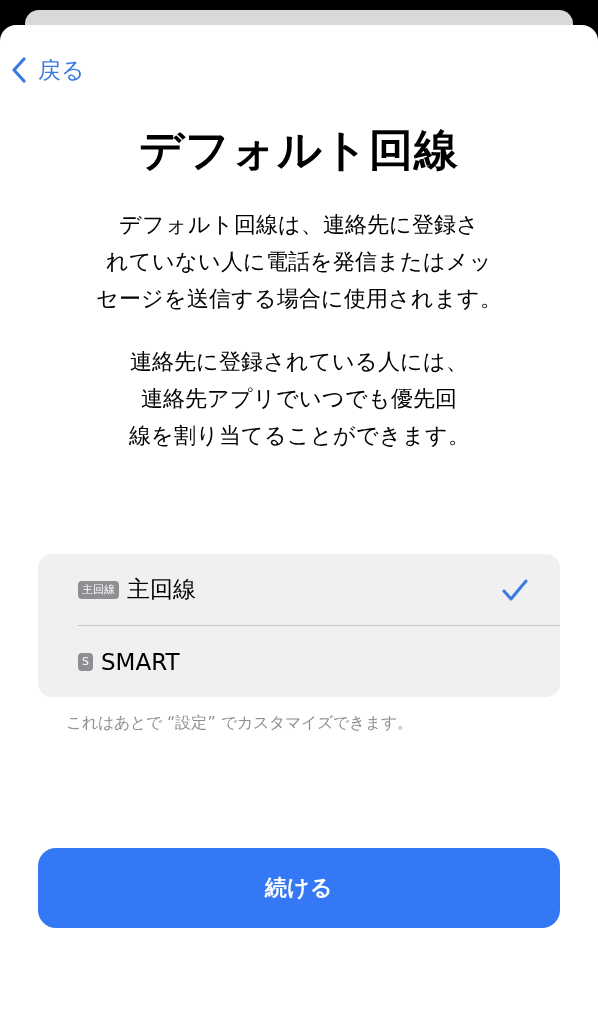  I want to click on line-label: 主回線, so click(162, 589).